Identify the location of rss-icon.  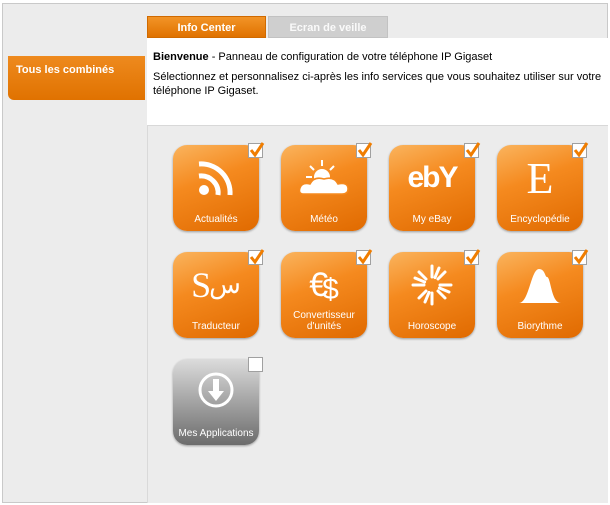
(216, 178).